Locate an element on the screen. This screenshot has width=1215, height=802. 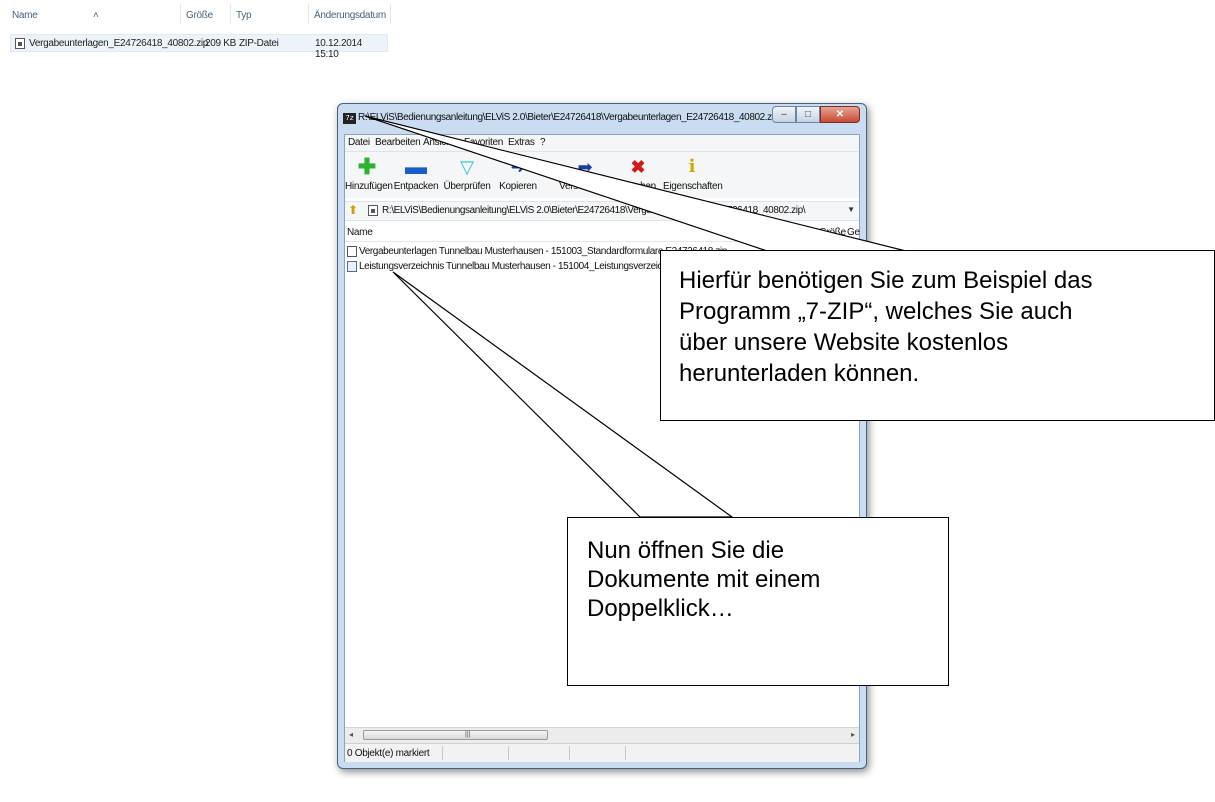
file-list-header: Name Größe Ge is located at coordinates (602, 232).